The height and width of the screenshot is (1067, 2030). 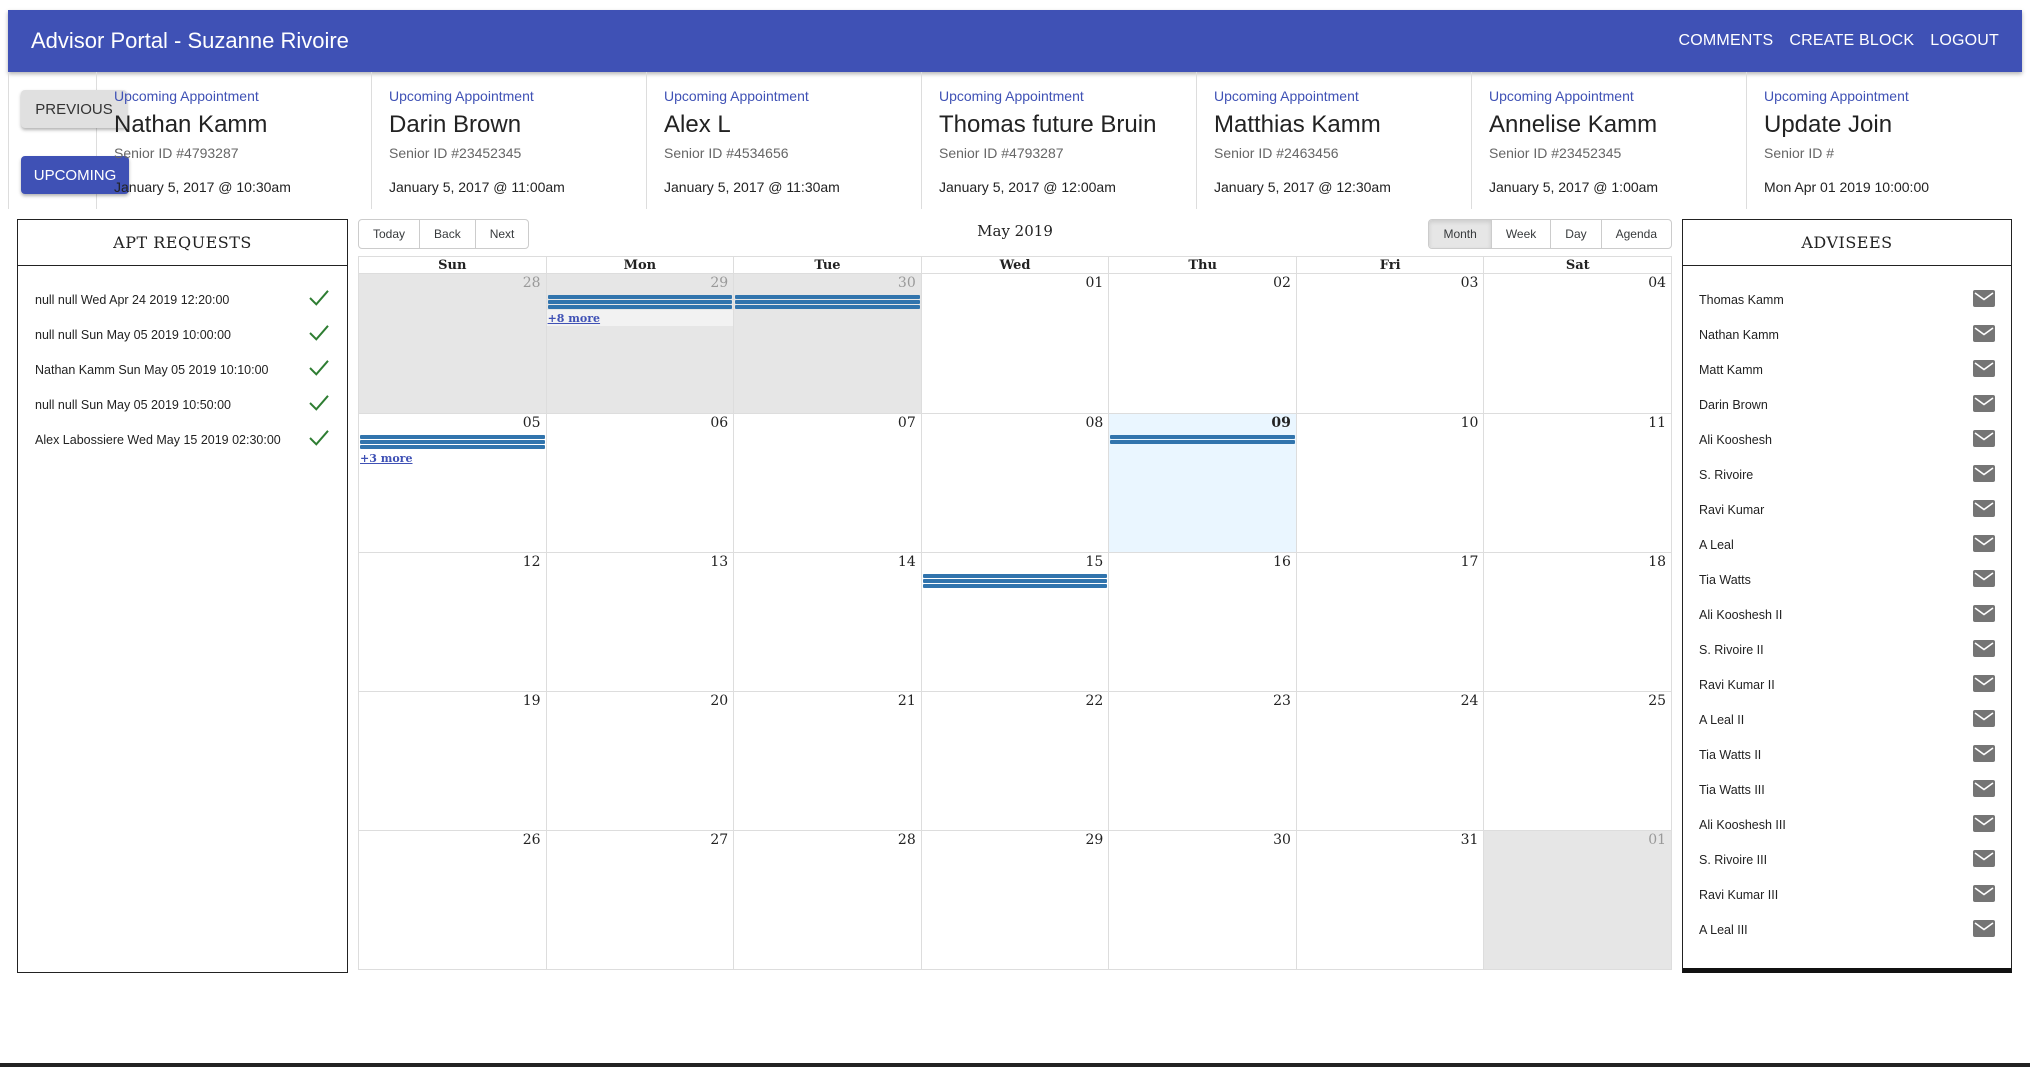 What do you see at coordinates (1847, 509) in the screenshot?
I see `advisee-item: Ravi Kumar` at bounding box center [1847, 509].